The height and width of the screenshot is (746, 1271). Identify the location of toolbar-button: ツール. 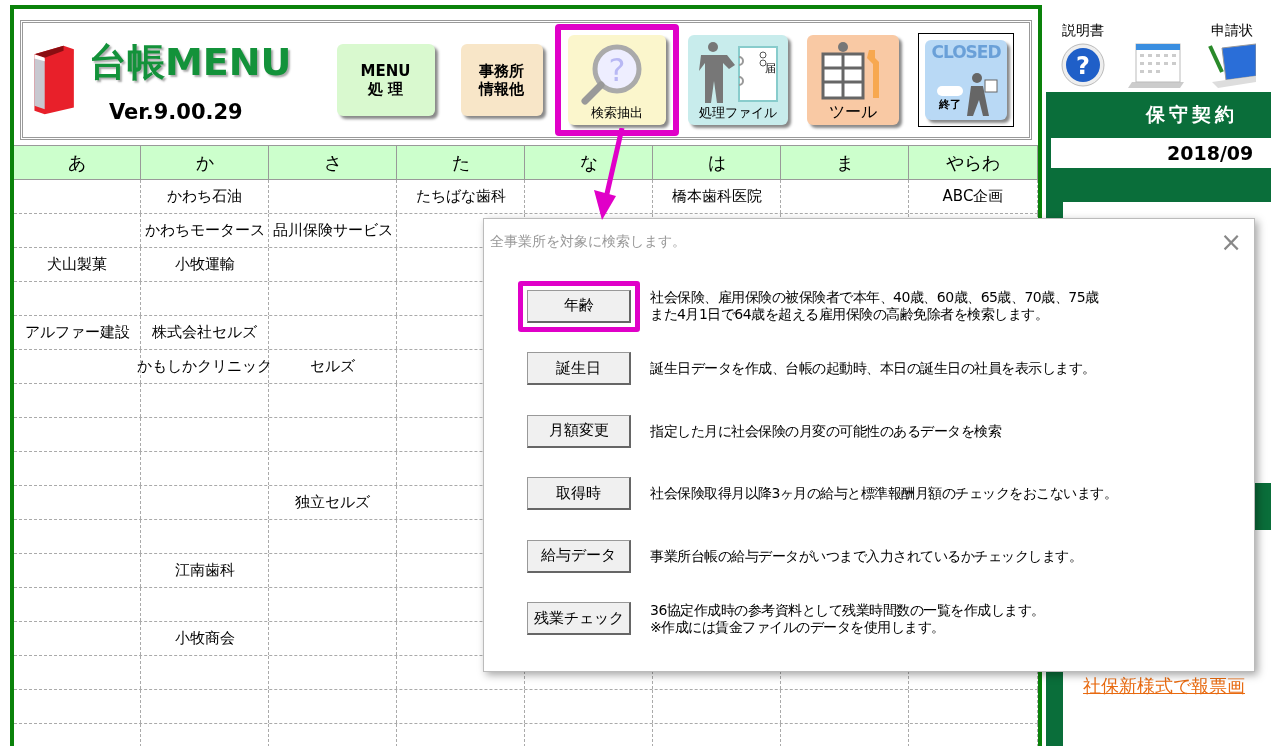
(853, 80).